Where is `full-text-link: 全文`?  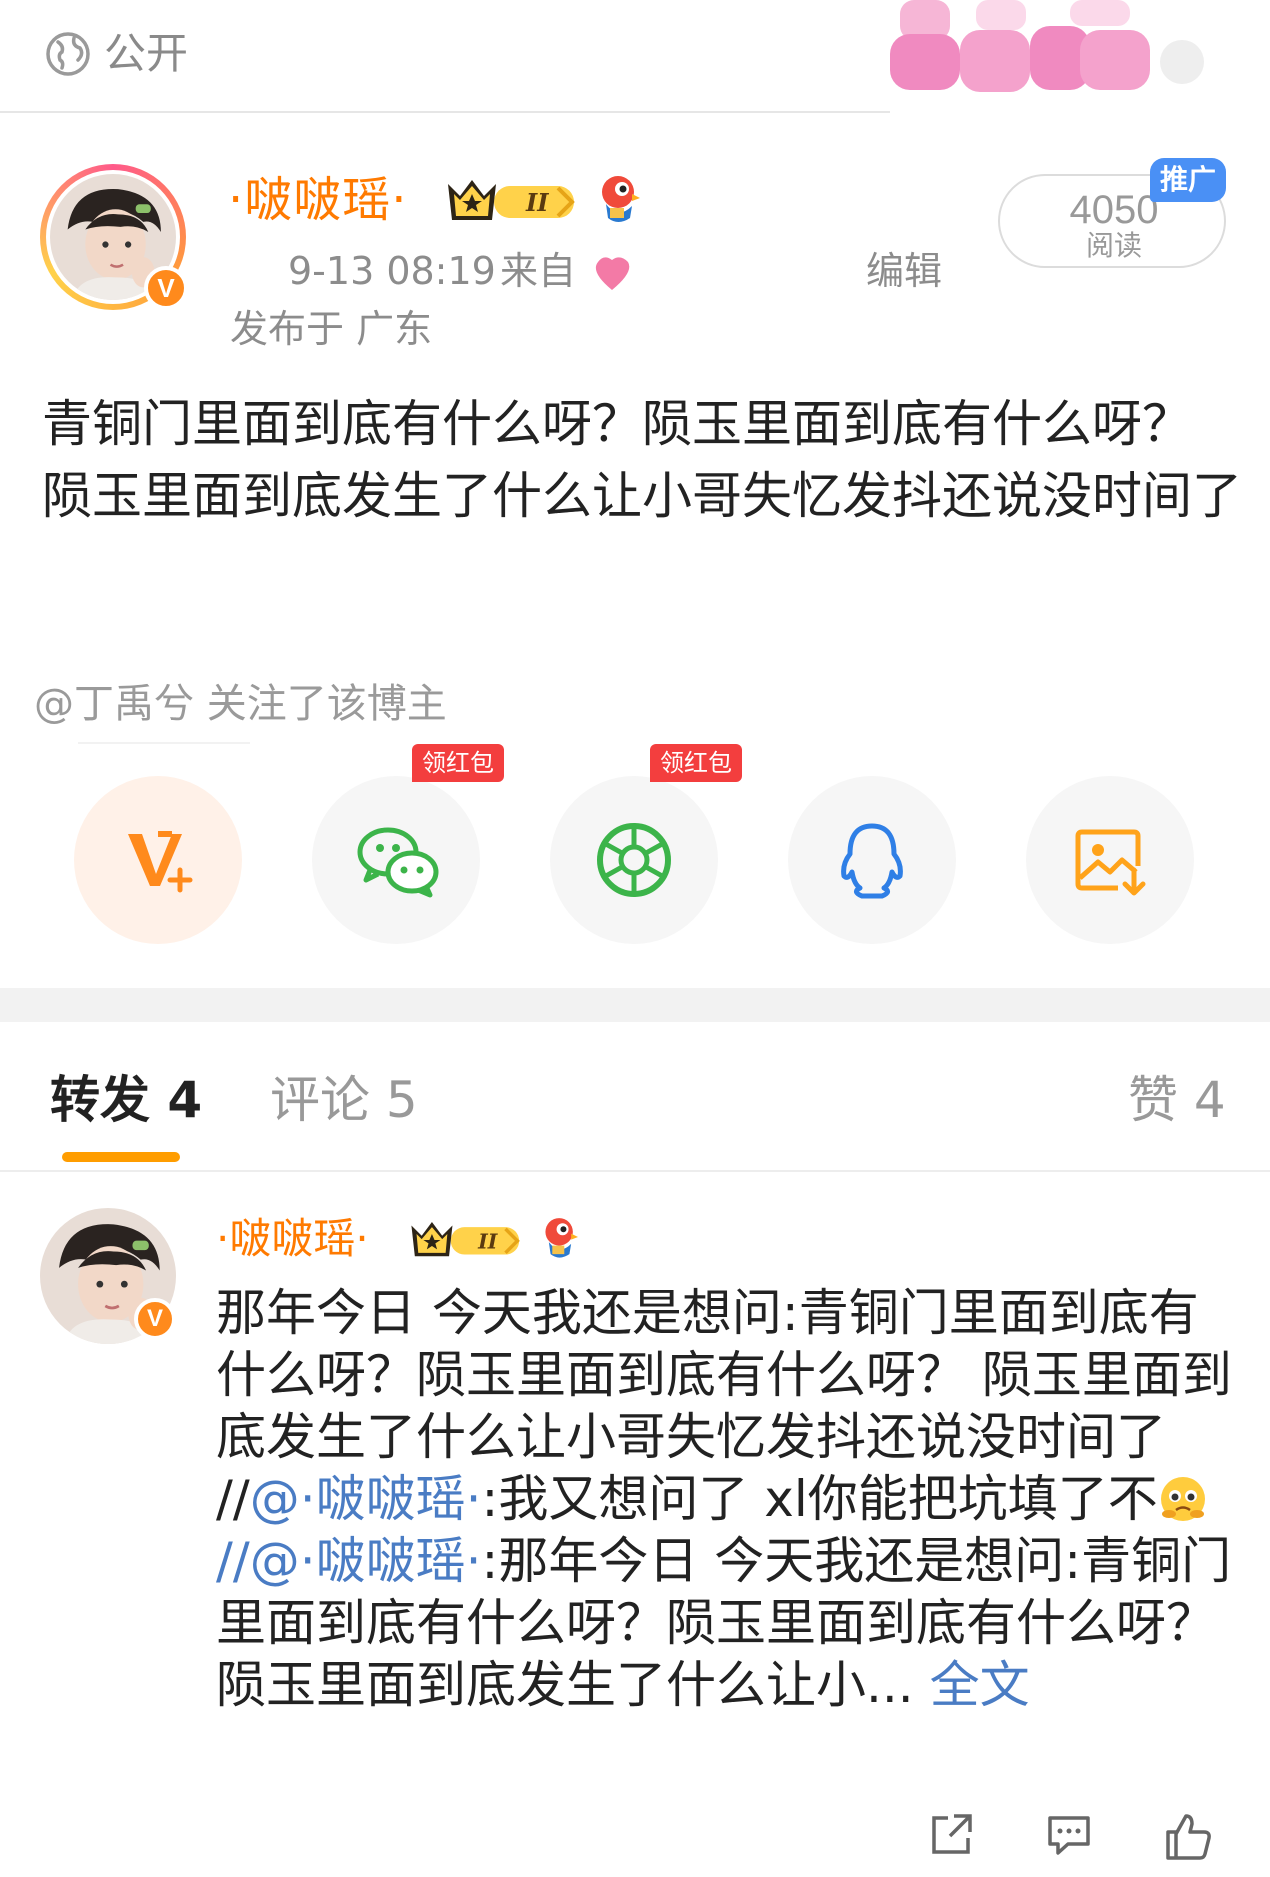 full-text-link: 全文 is located at coordinates (980, 1685).